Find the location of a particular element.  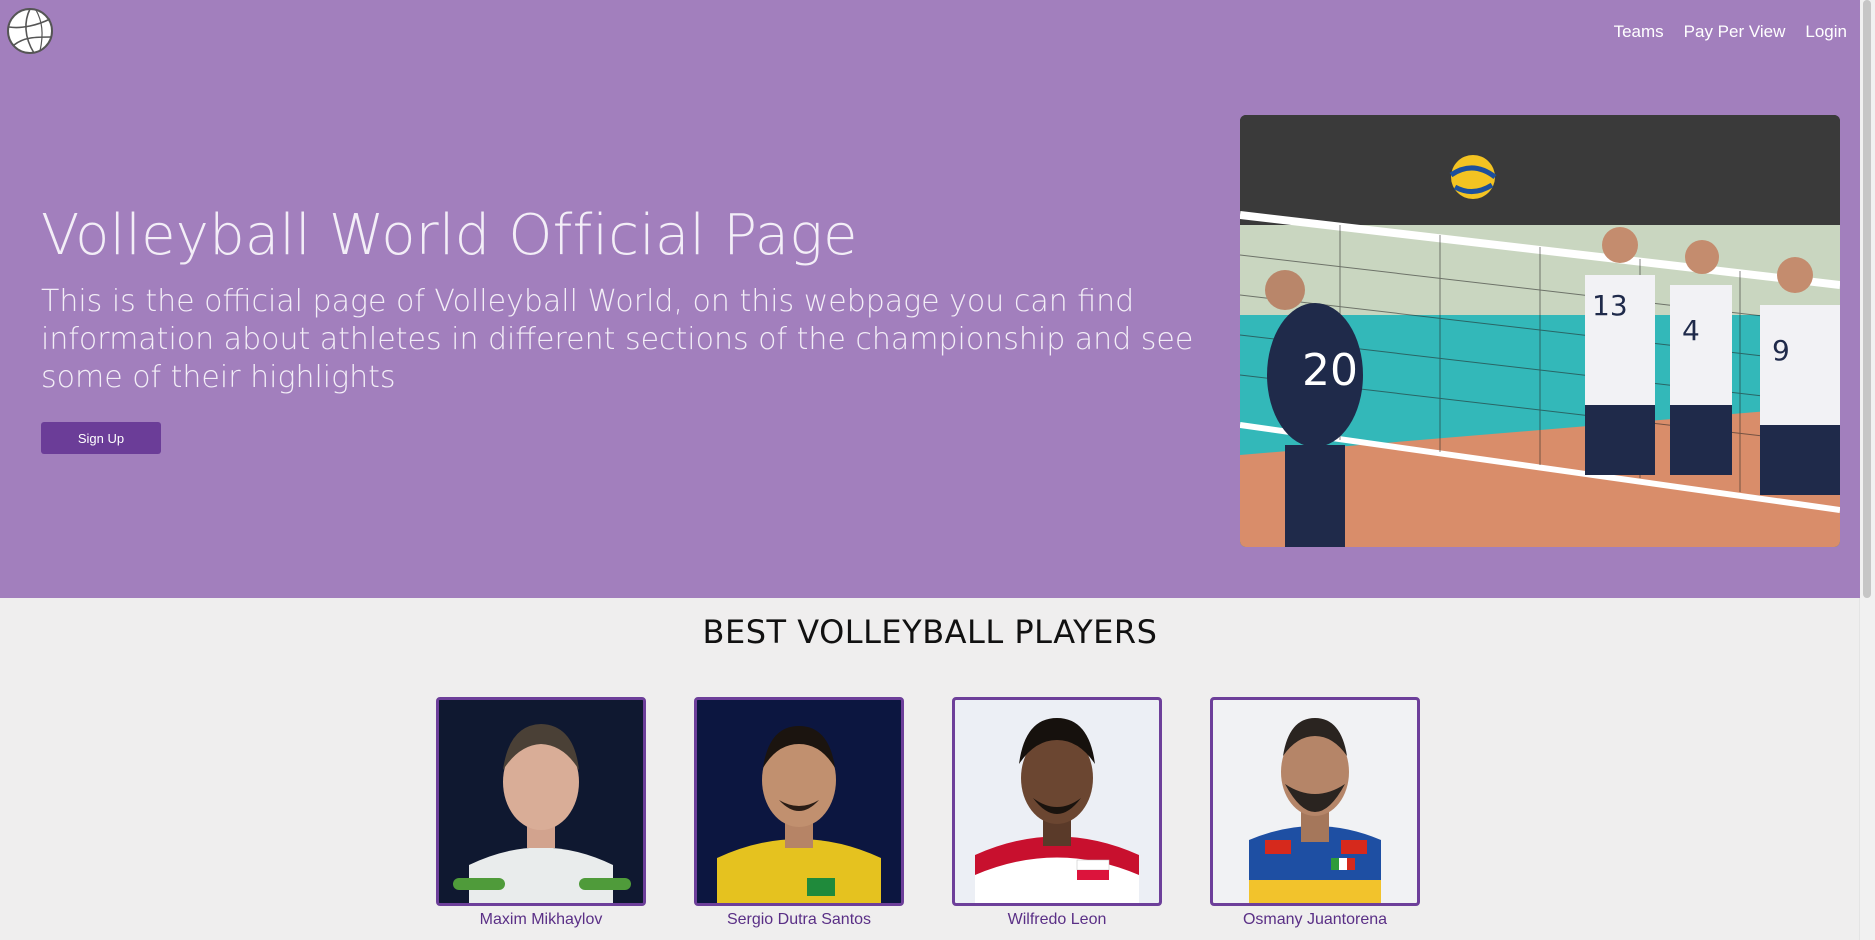

player-name: Wilfredo Leon is located at coordinates (1057, 920).